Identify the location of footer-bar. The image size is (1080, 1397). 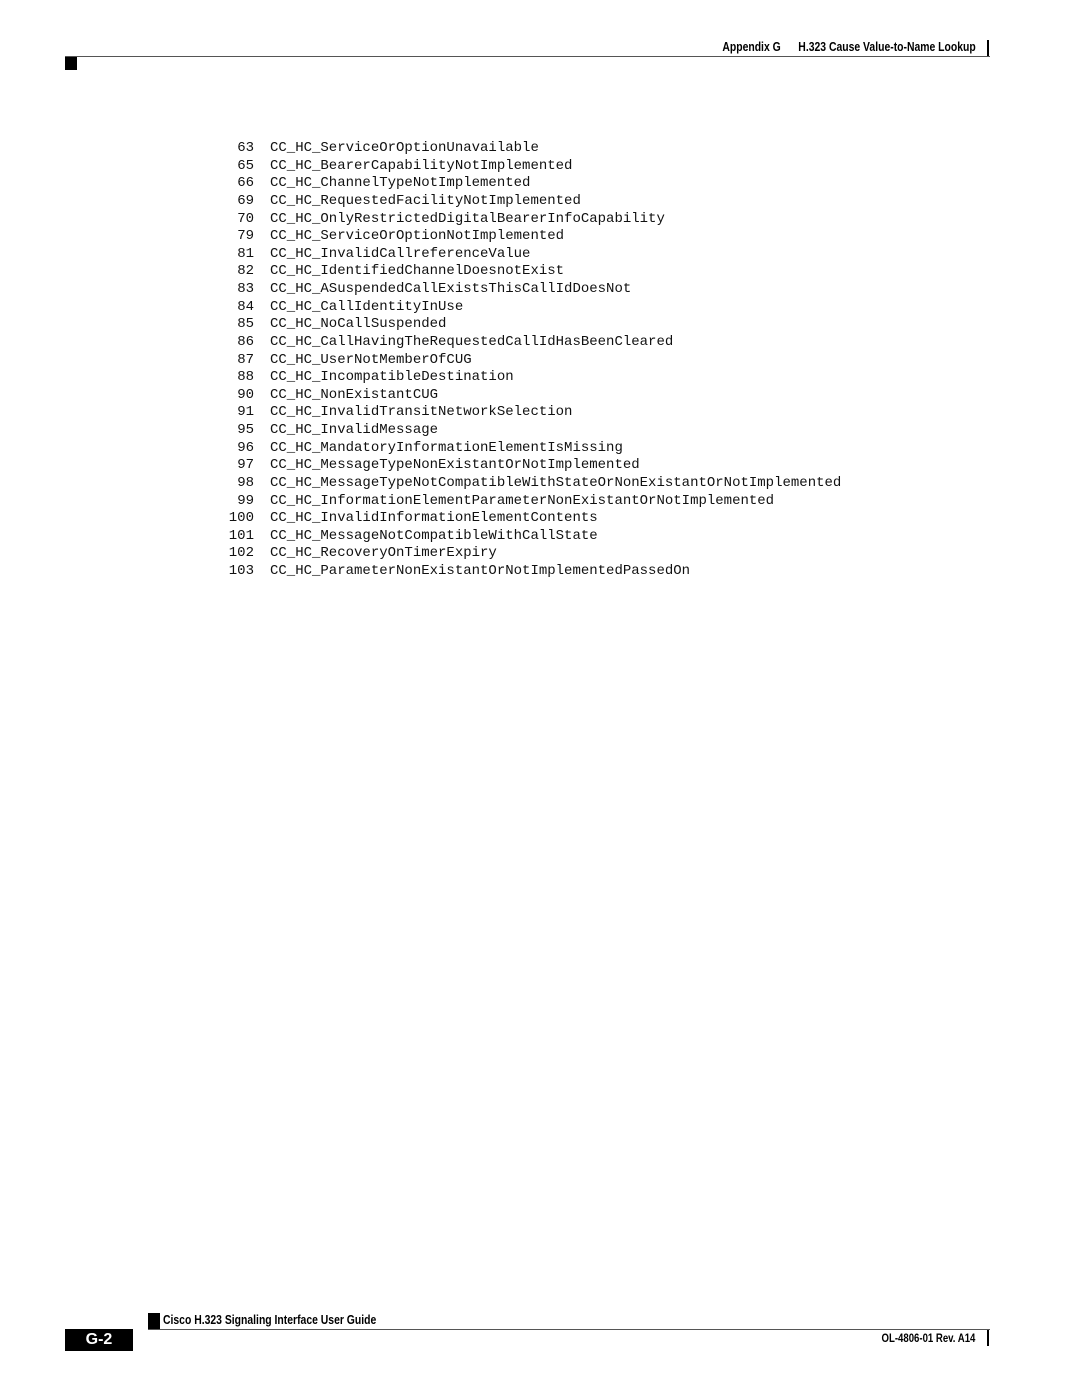
(988, 1338).